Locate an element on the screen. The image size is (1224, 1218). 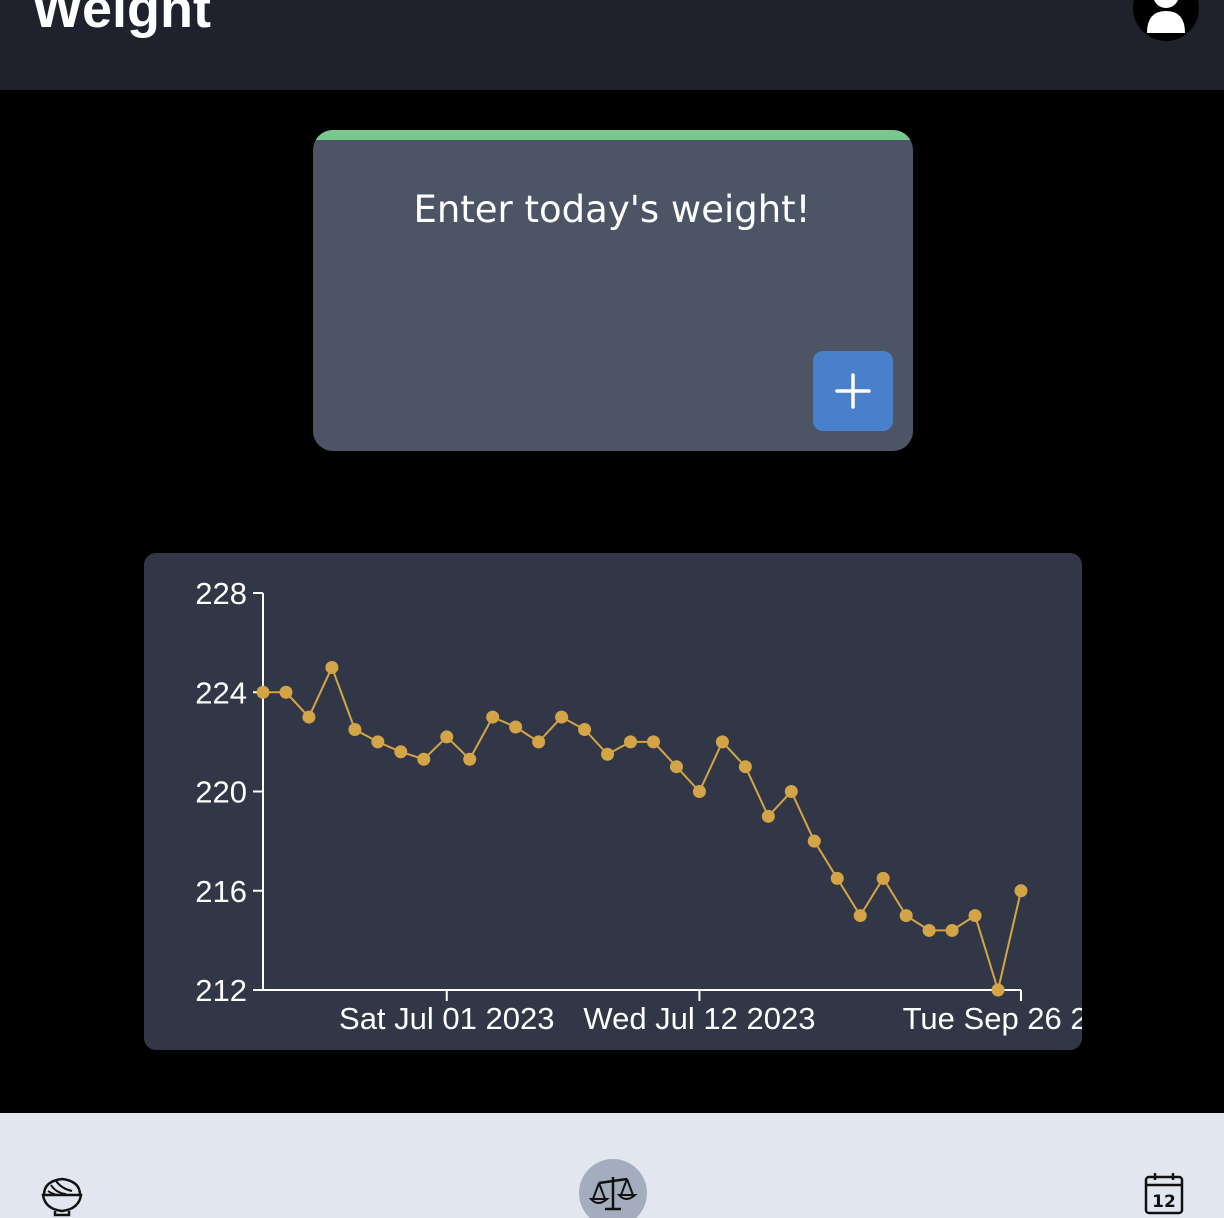
x-tick-label: Sat Jul 01 2023 is located at coordinates (446, 1018).